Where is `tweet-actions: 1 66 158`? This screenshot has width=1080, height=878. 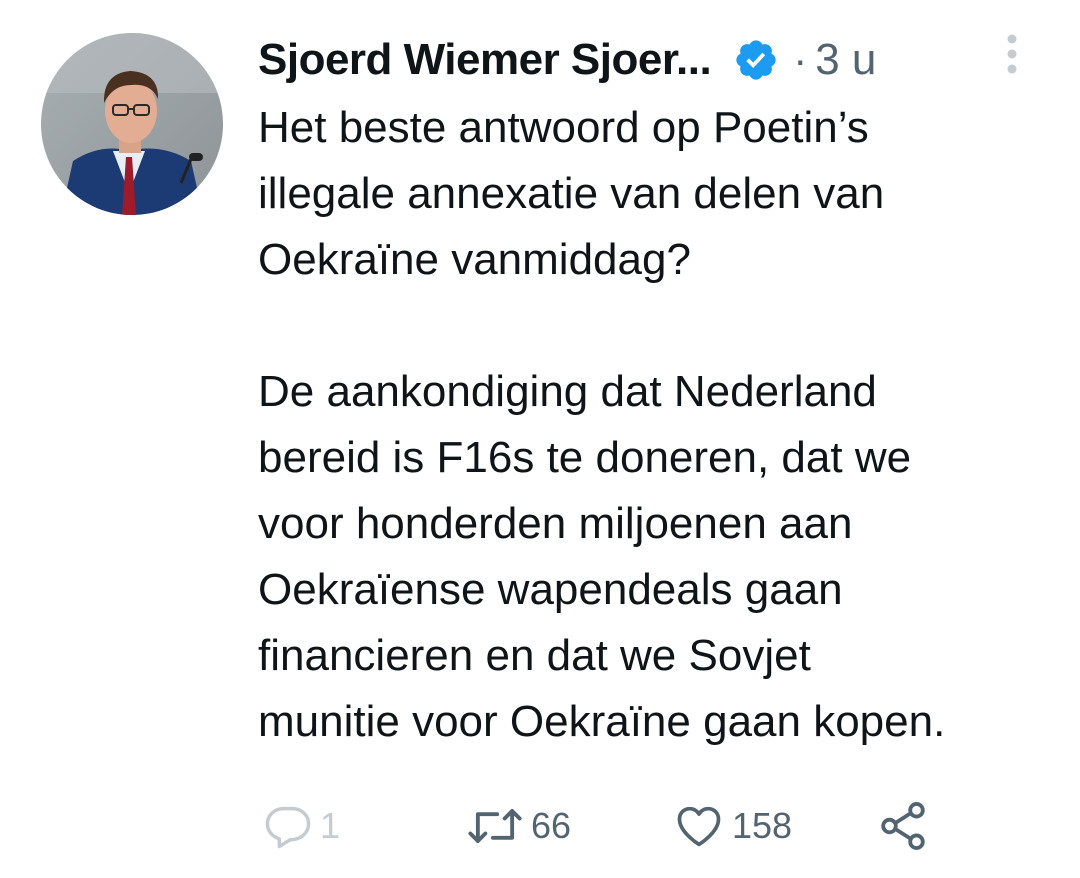 tweet-actions: 1 66 158 is located at coordinates (540, 826).